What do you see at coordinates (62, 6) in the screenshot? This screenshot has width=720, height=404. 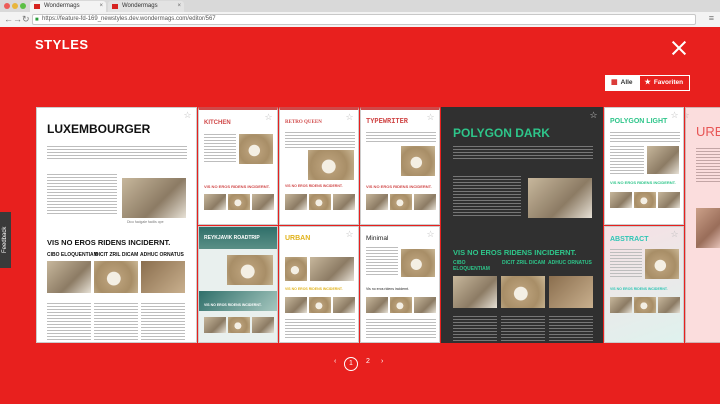 I see `tab-label: Wondermags` at bounding box center [62, 6].